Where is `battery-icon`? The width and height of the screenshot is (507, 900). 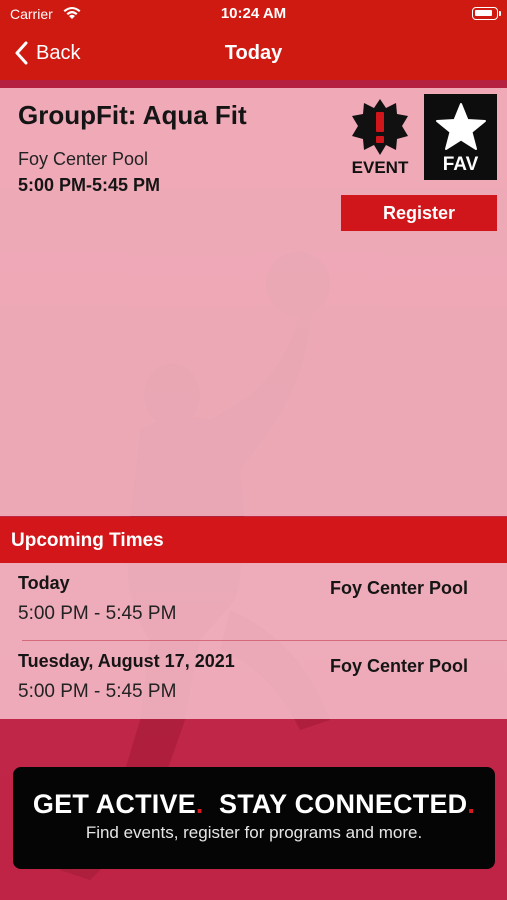 battery-icon is located at coordinates (485, 13).